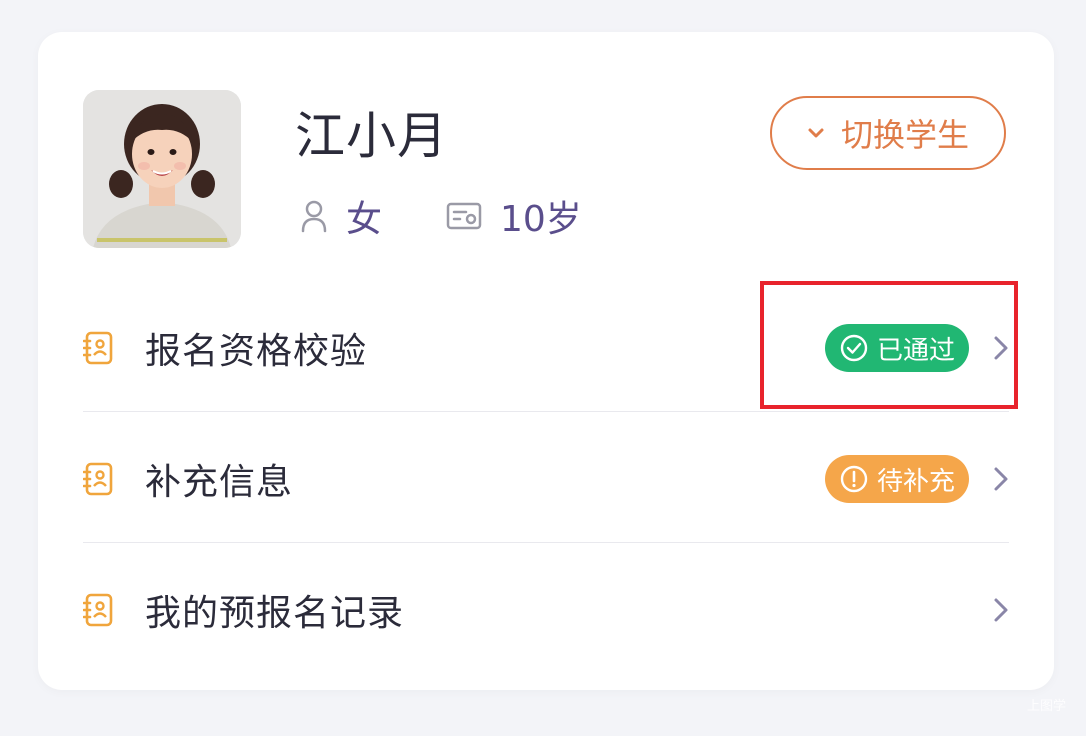  What do you see at coordinates (546, 610) in the screenshot?
I see `list-item-pre-registration-records: 我的预报名记录` at bounding box center [546, 610].